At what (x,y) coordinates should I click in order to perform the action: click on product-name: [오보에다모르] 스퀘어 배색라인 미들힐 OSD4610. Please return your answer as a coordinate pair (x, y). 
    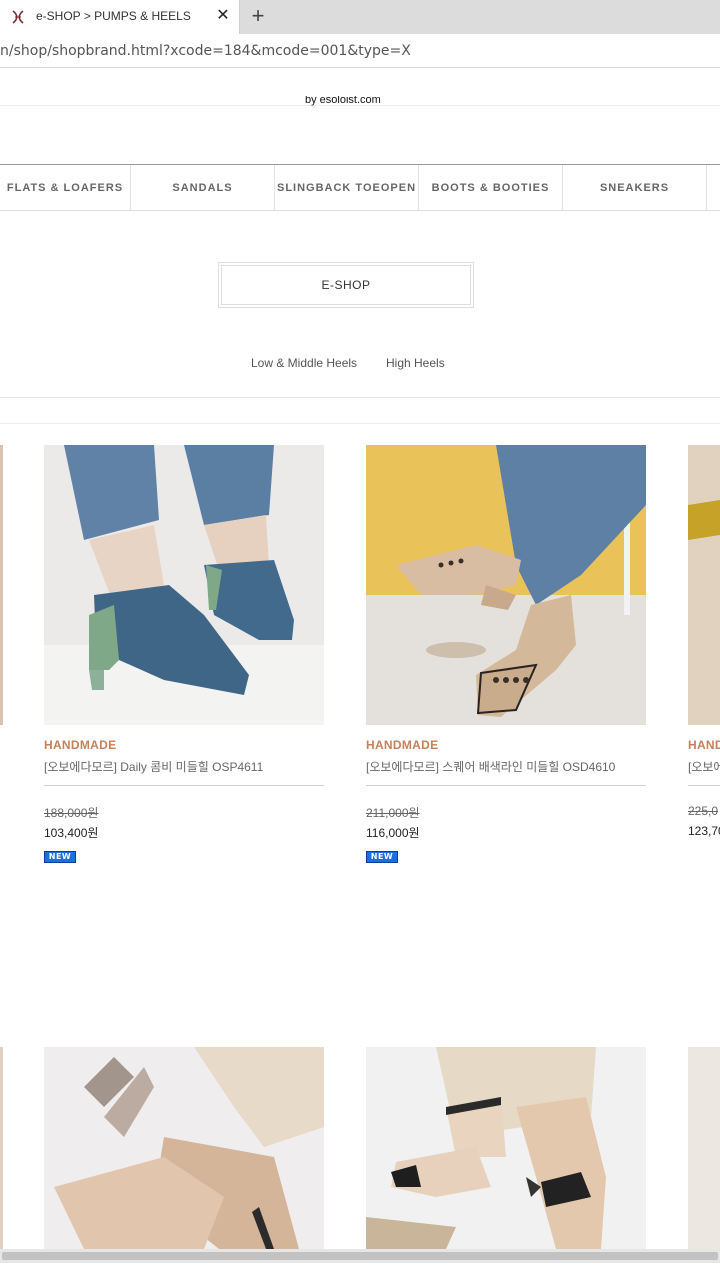
    Looking at the image, I should click on (490, 766).